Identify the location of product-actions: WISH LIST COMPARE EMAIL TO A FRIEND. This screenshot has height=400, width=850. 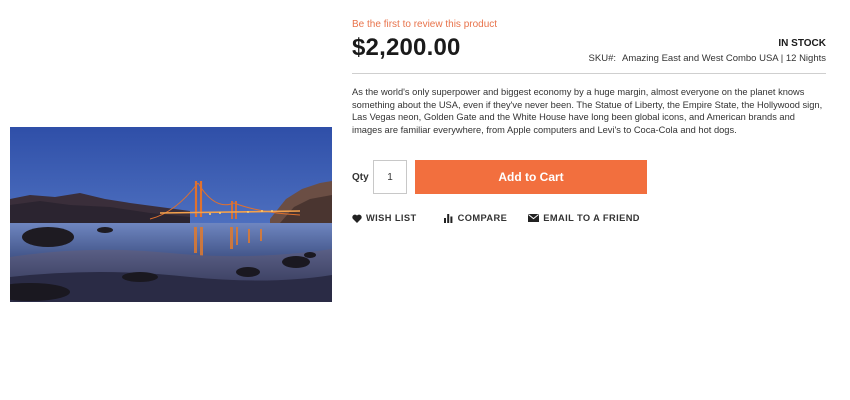
(496, 218).